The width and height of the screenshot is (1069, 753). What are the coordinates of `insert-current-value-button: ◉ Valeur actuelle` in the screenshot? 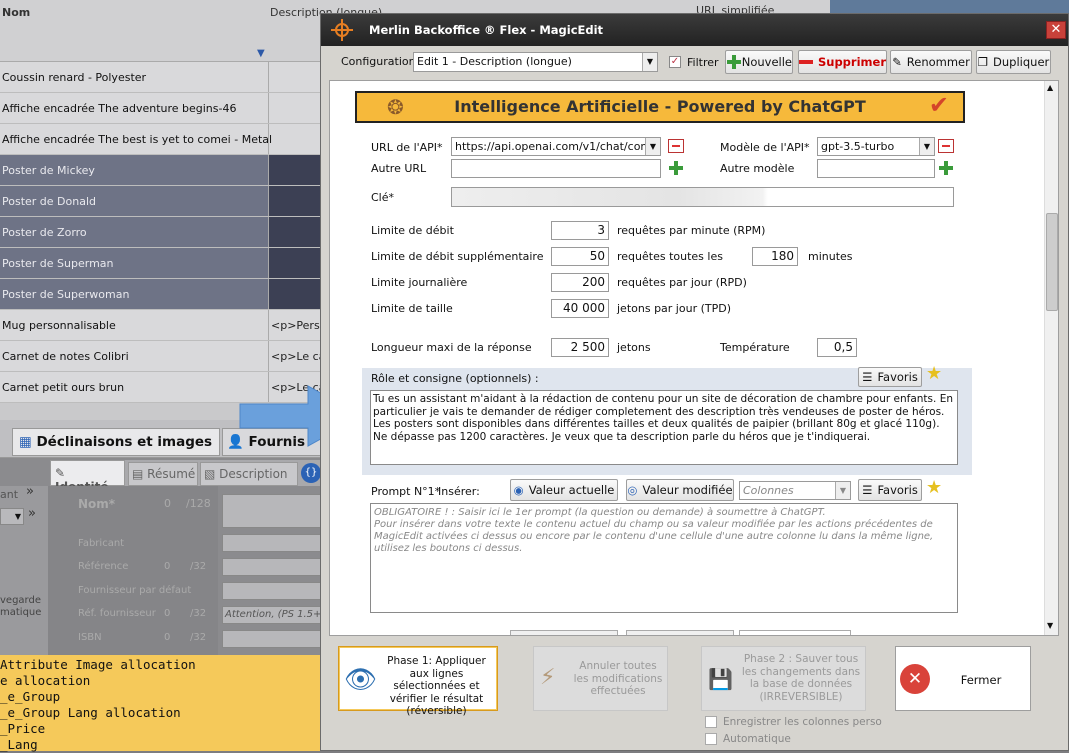 It's located at (564, 490).